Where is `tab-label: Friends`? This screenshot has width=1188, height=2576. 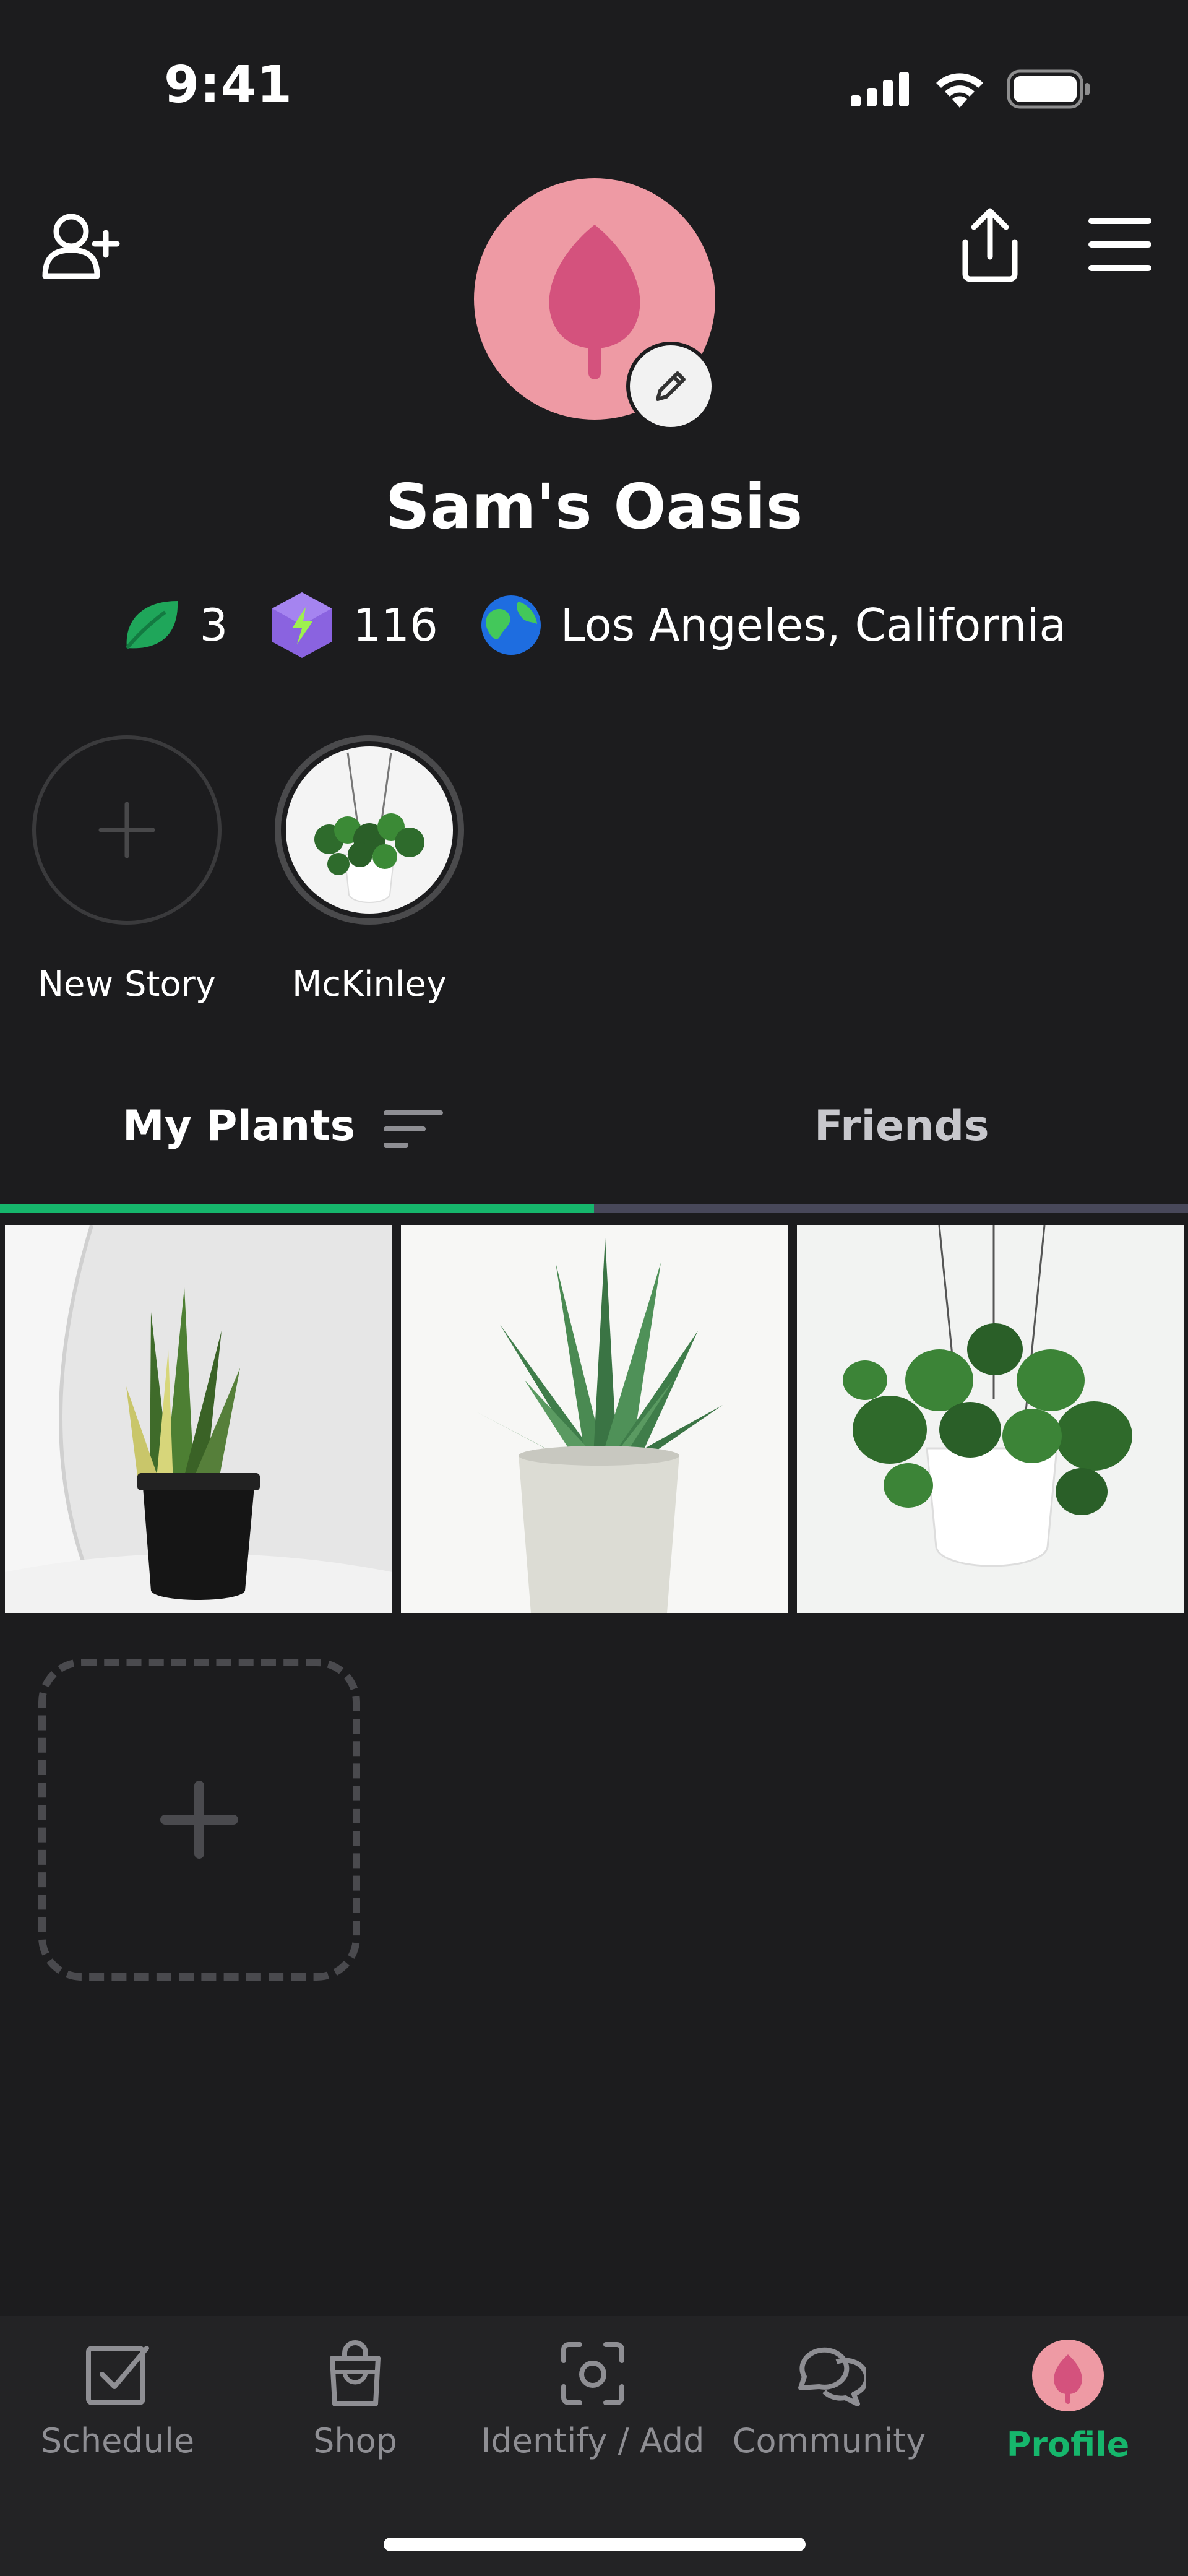
tab-label: Friends is located at coordinates (901, 1126).